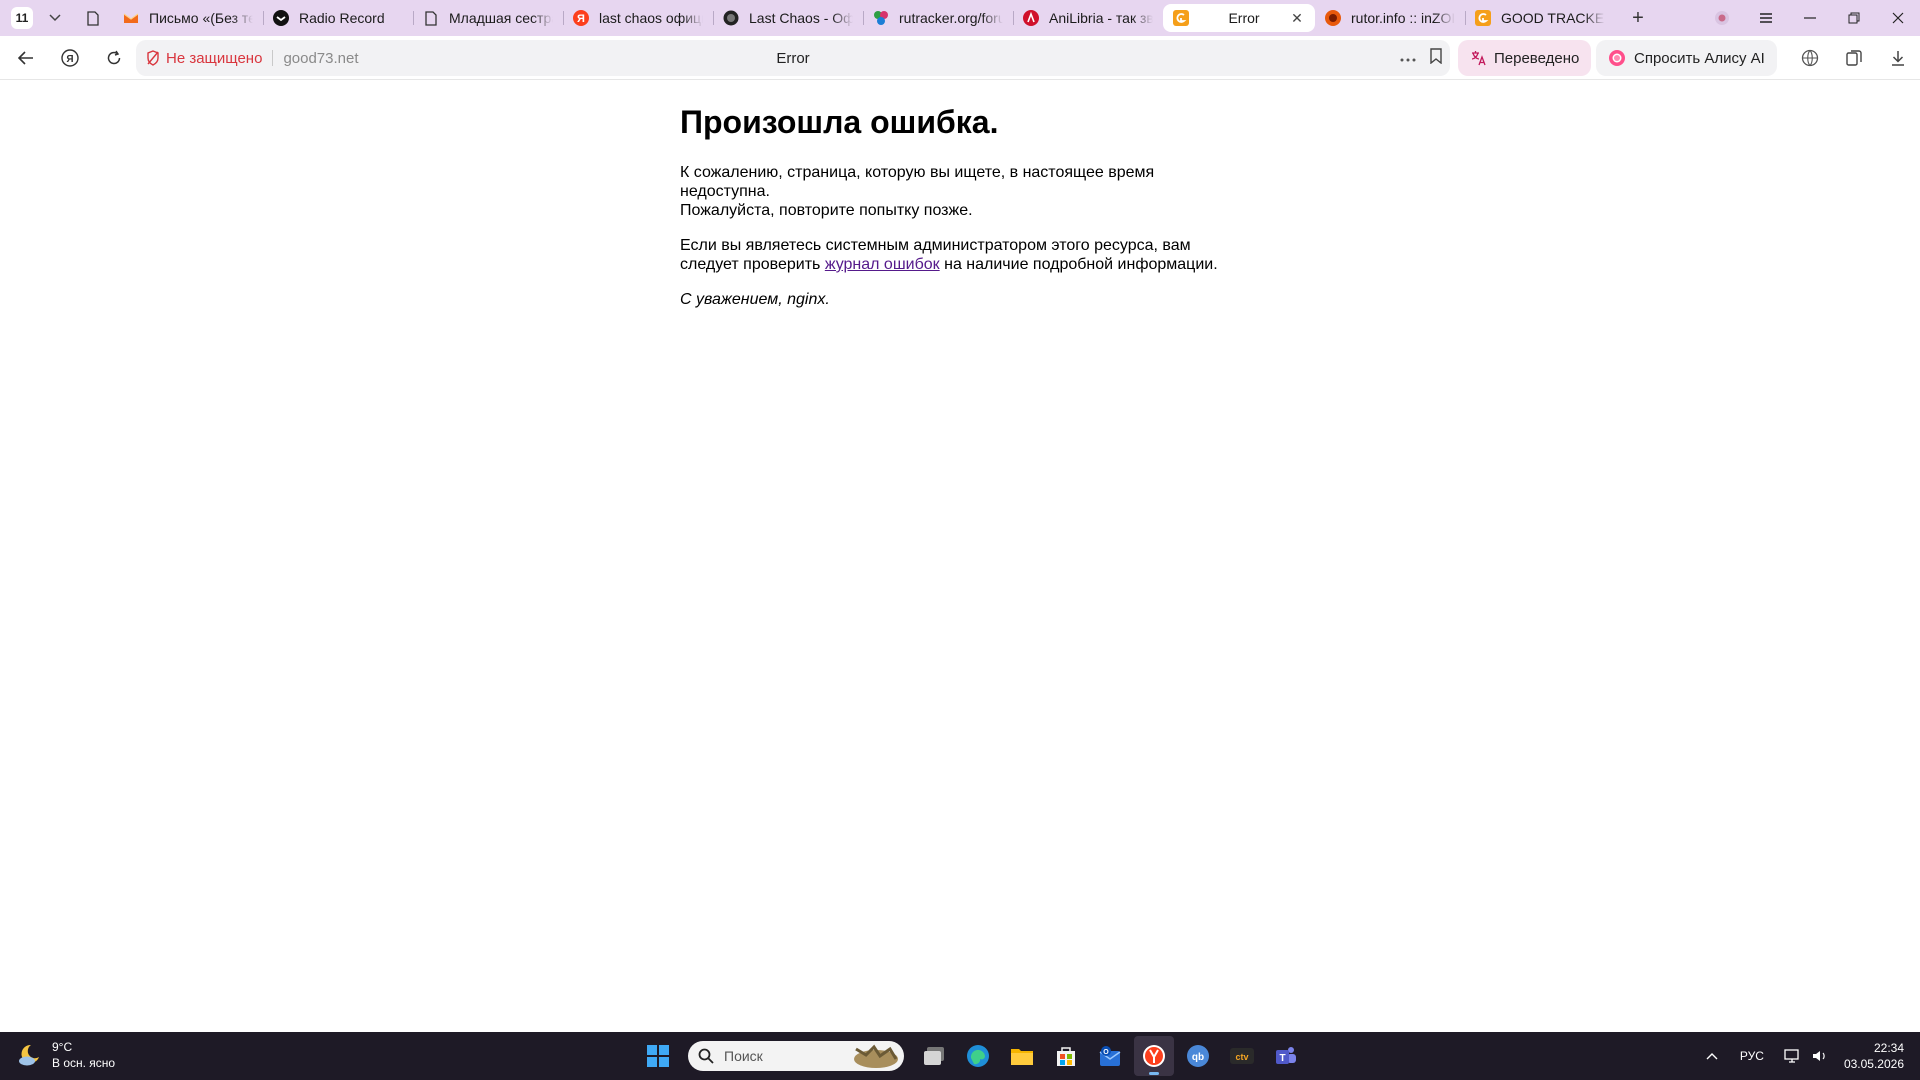  What do you see at coordinates (1854, 18) in the screenshot?
I see `restore-icon` at bounding box center [1854, 18].